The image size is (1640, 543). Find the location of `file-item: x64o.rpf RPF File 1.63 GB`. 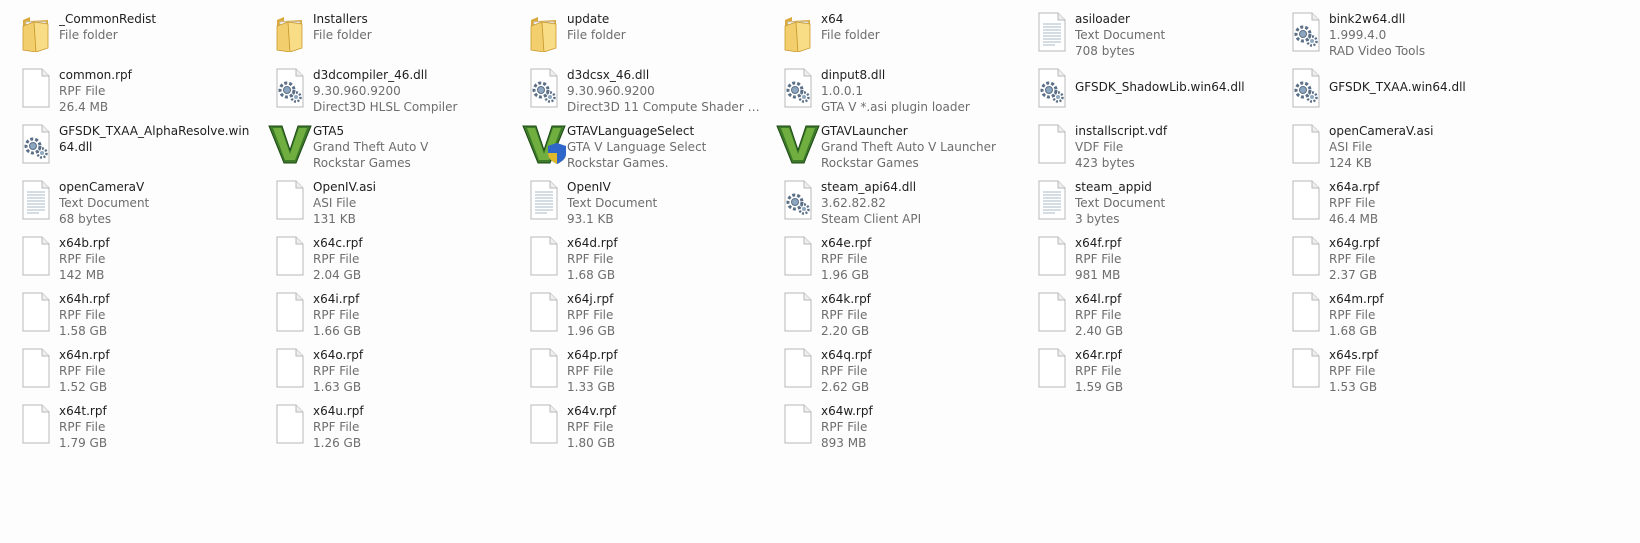

file-item: x64o.rpf RPF File 1.63 GB is located at coordinates (395, 370).